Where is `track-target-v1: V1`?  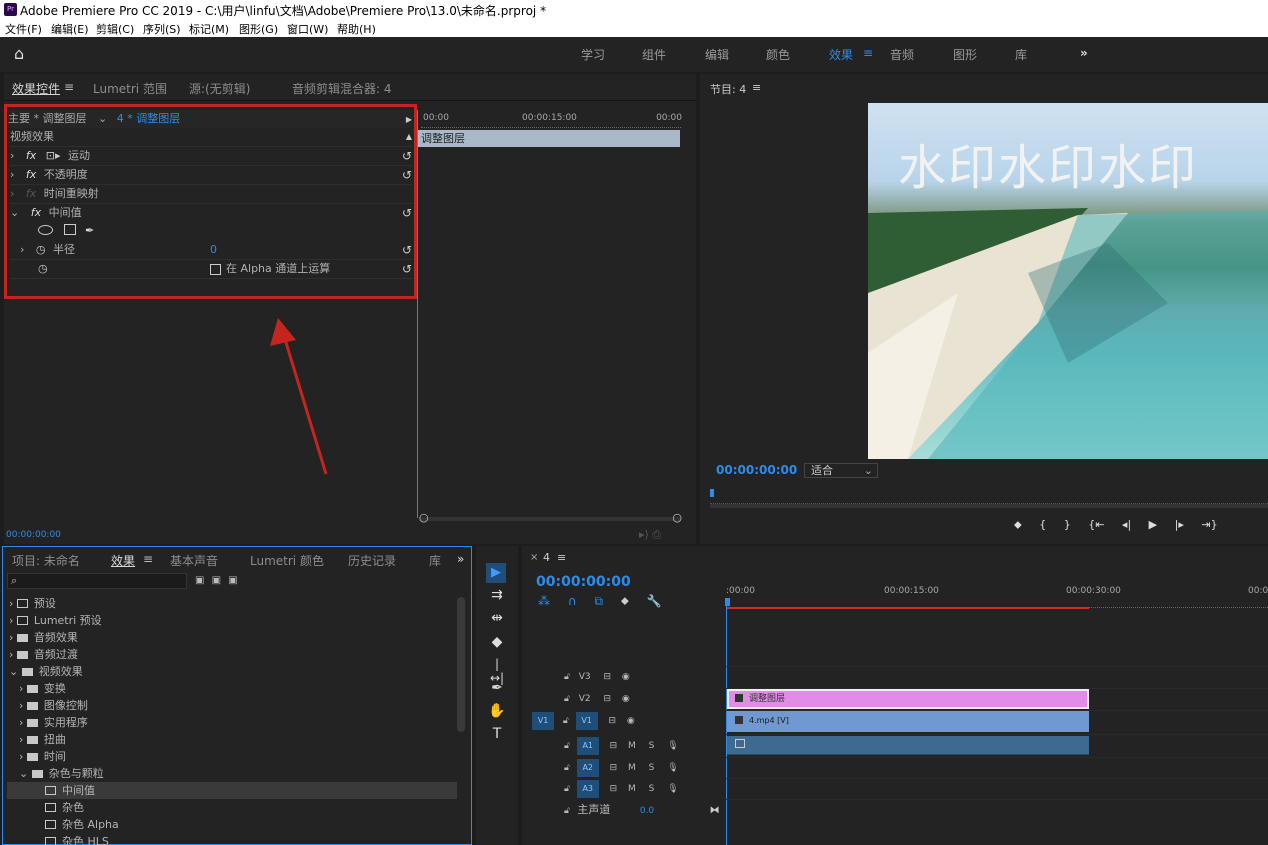 track-target-v1: V1 is located at coordinates (586, 721).